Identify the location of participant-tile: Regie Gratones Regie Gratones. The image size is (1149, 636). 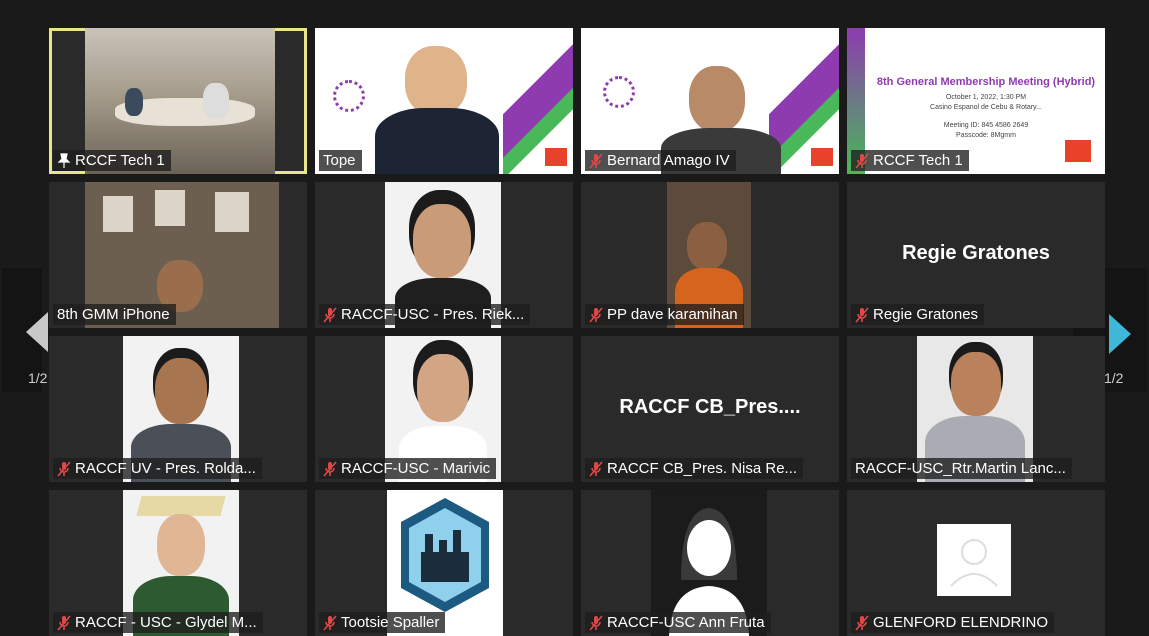
(976, 255).